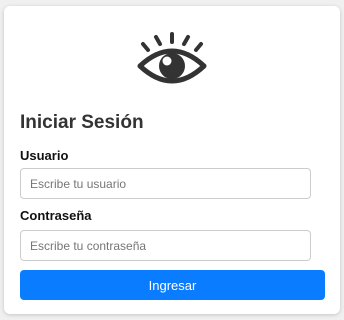 The width and height of the screenshot is (344, 320). I want to click on eye-icon, so click(172, 58).